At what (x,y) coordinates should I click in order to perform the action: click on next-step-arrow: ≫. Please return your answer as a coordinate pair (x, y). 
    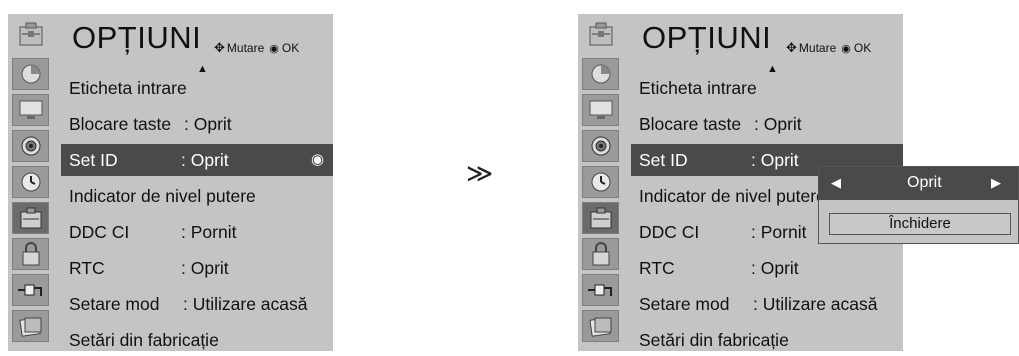
    Looking at the image, I should click on (480, 173).